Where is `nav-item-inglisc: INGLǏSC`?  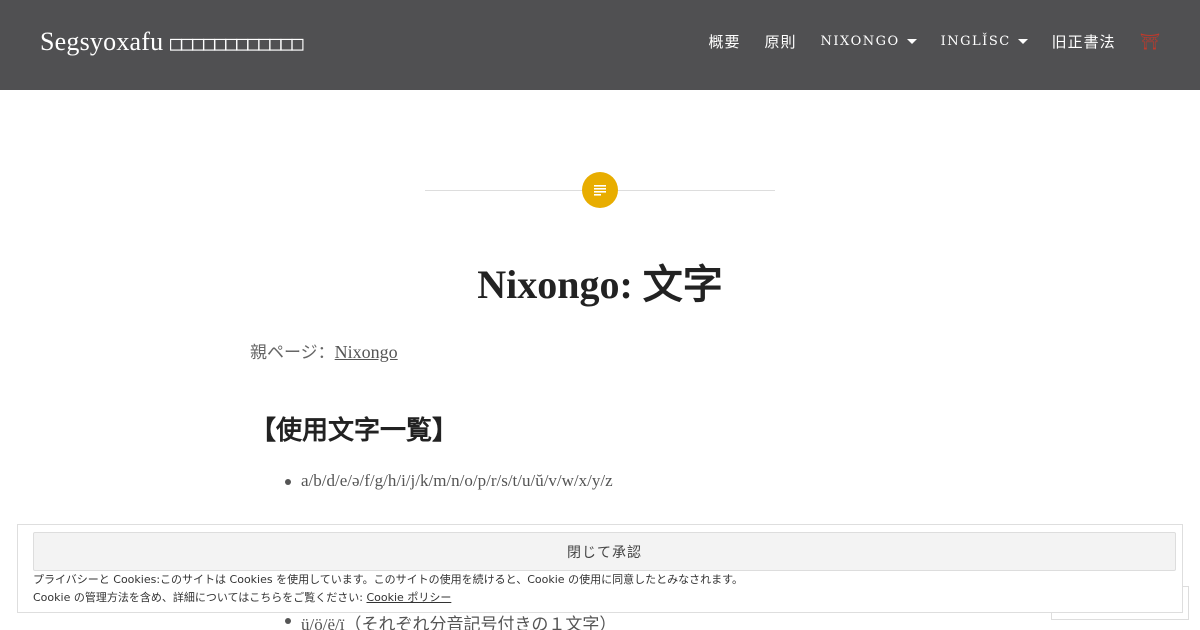 nav-item-inglisc: INGLǏSC is located at coordinates (984, 41).